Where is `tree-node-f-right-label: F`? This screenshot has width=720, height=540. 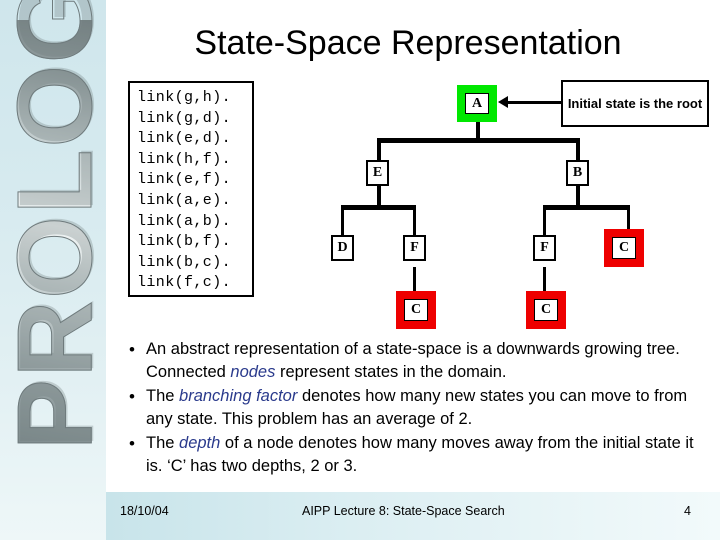 tree-node-f-right-label: F is located at coordinates (544, 247).